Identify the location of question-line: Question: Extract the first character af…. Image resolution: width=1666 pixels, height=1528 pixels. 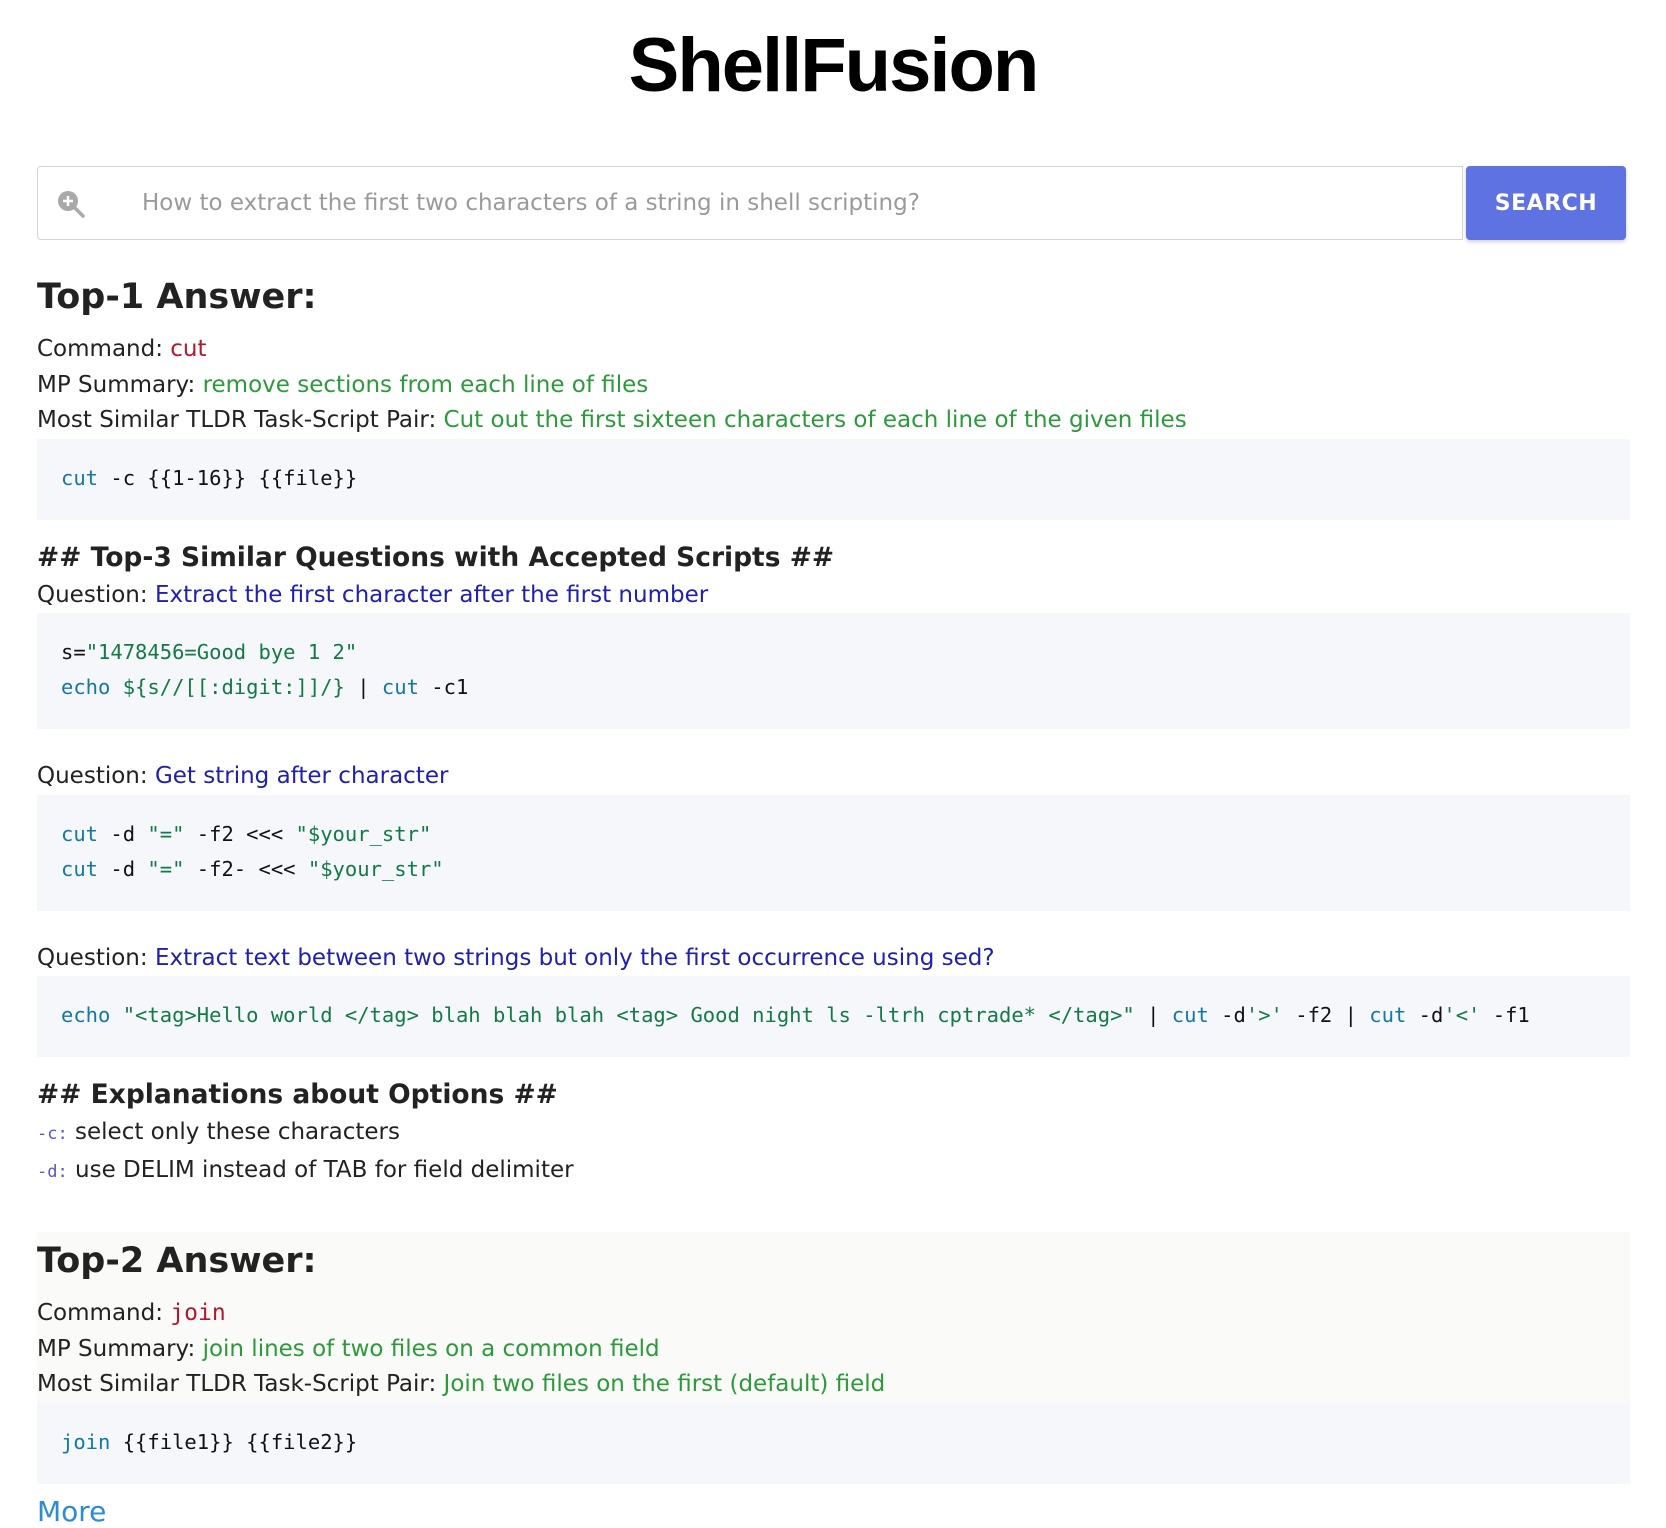
(373, 594).